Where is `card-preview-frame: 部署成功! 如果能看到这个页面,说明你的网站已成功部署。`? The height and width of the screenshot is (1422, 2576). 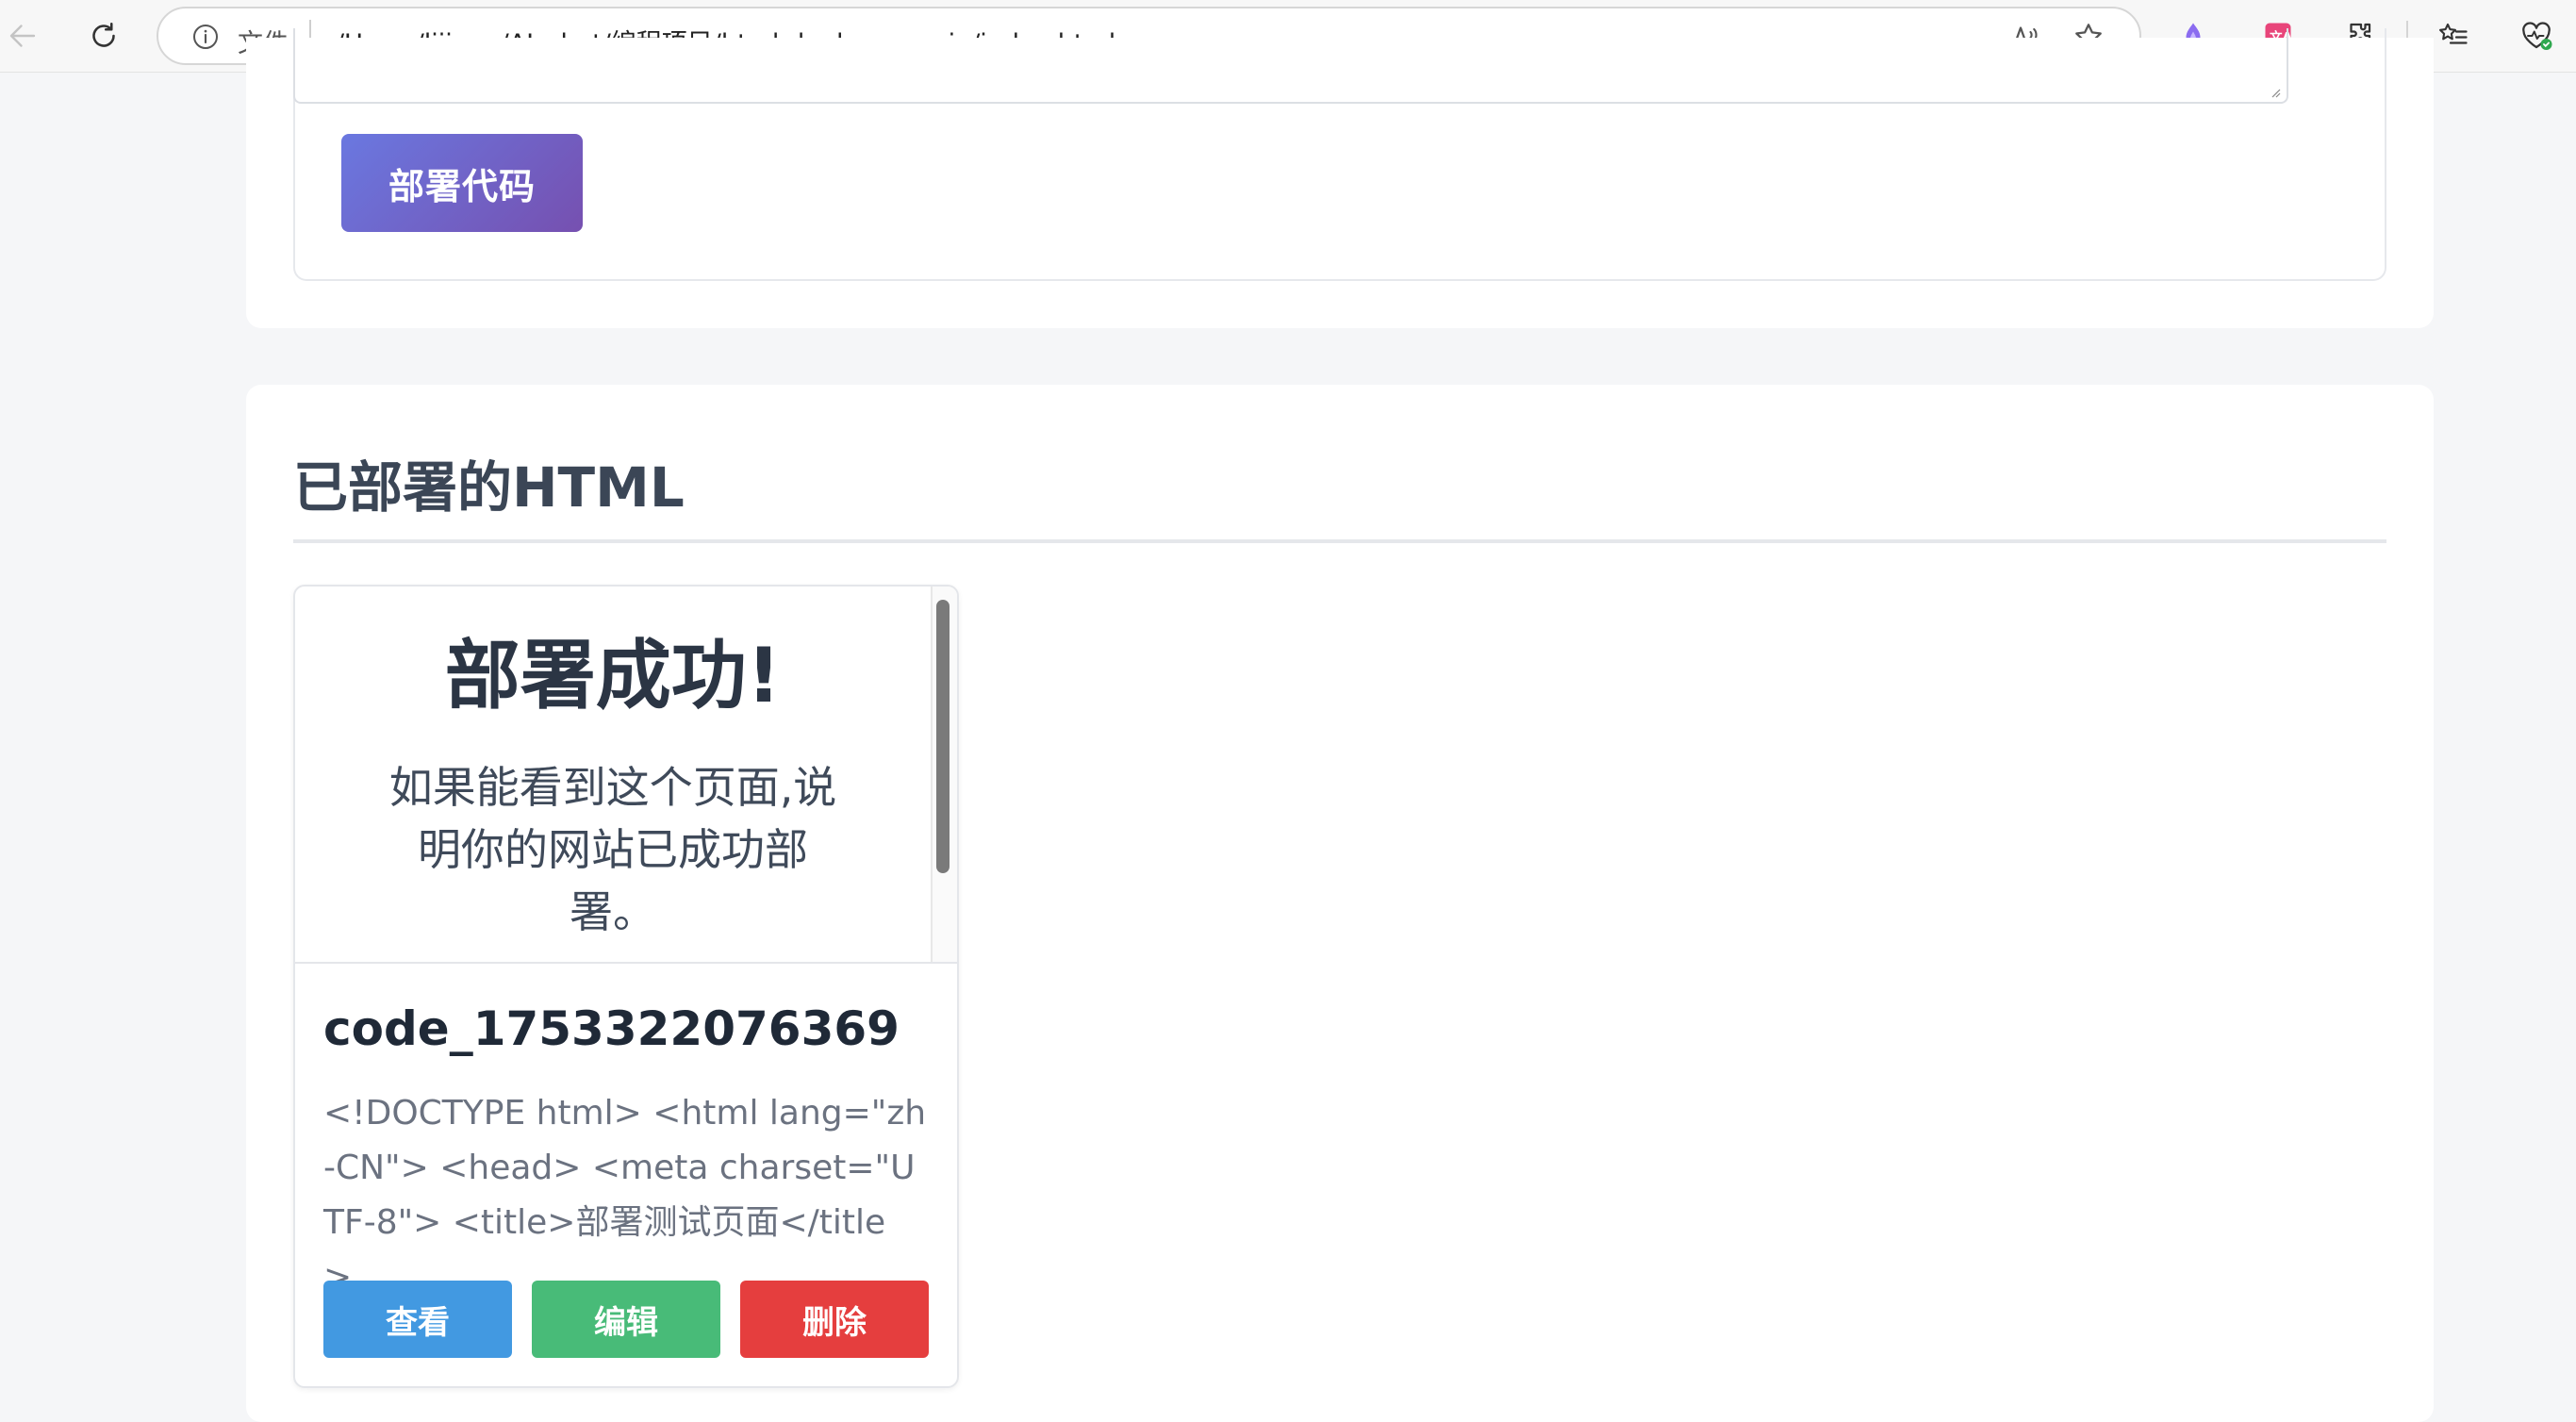 card-preview-frame: 部署成功! 如果能看到这个页面,说明你的网站已成功部署。 is located at coordinates (626, 775).